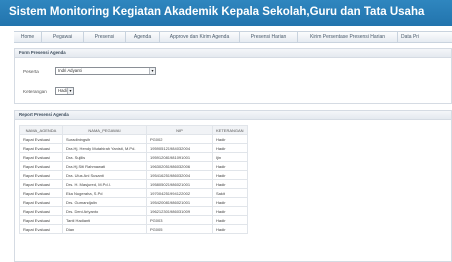 This screenshot has height=262, width=452. Describe the element at coordinates (28, 37) in the screenshot. I see `nav-home: Home` at that location.